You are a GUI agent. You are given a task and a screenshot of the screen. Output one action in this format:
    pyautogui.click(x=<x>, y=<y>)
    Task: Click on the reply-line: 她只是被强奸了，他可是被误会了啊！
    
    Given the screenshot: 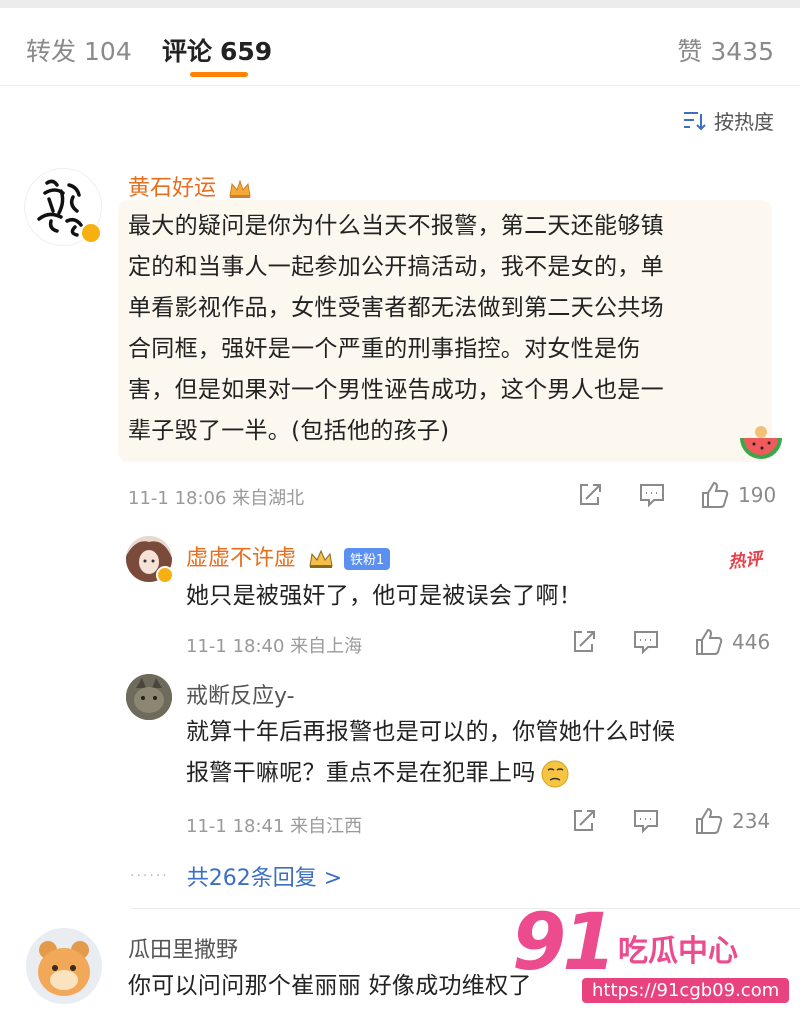 What is the action you would take?
    pyautogui.click(x=384, y=596)
    